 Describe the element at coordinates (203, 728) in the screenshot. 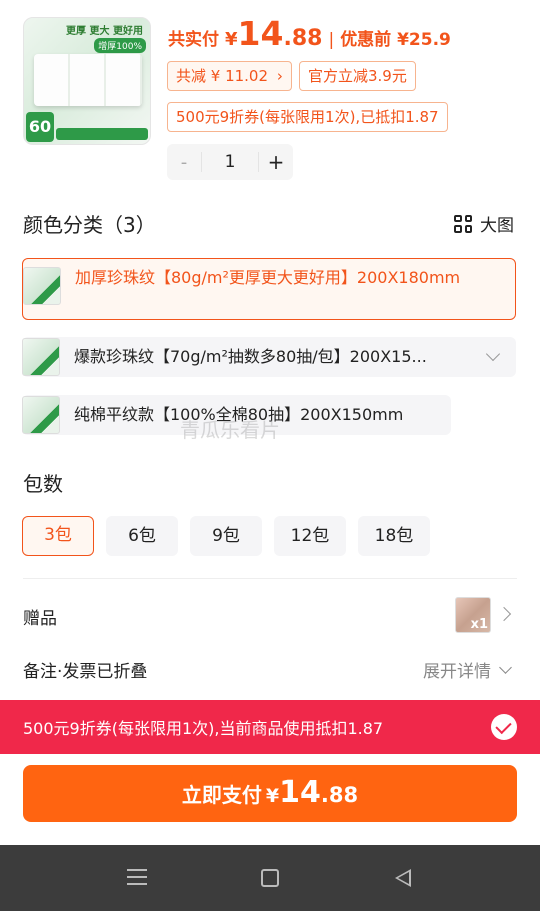

I see `coupon-bar-text: 500元9折券(每张限用1次),当前商品使用抵扣1.87` at that location.